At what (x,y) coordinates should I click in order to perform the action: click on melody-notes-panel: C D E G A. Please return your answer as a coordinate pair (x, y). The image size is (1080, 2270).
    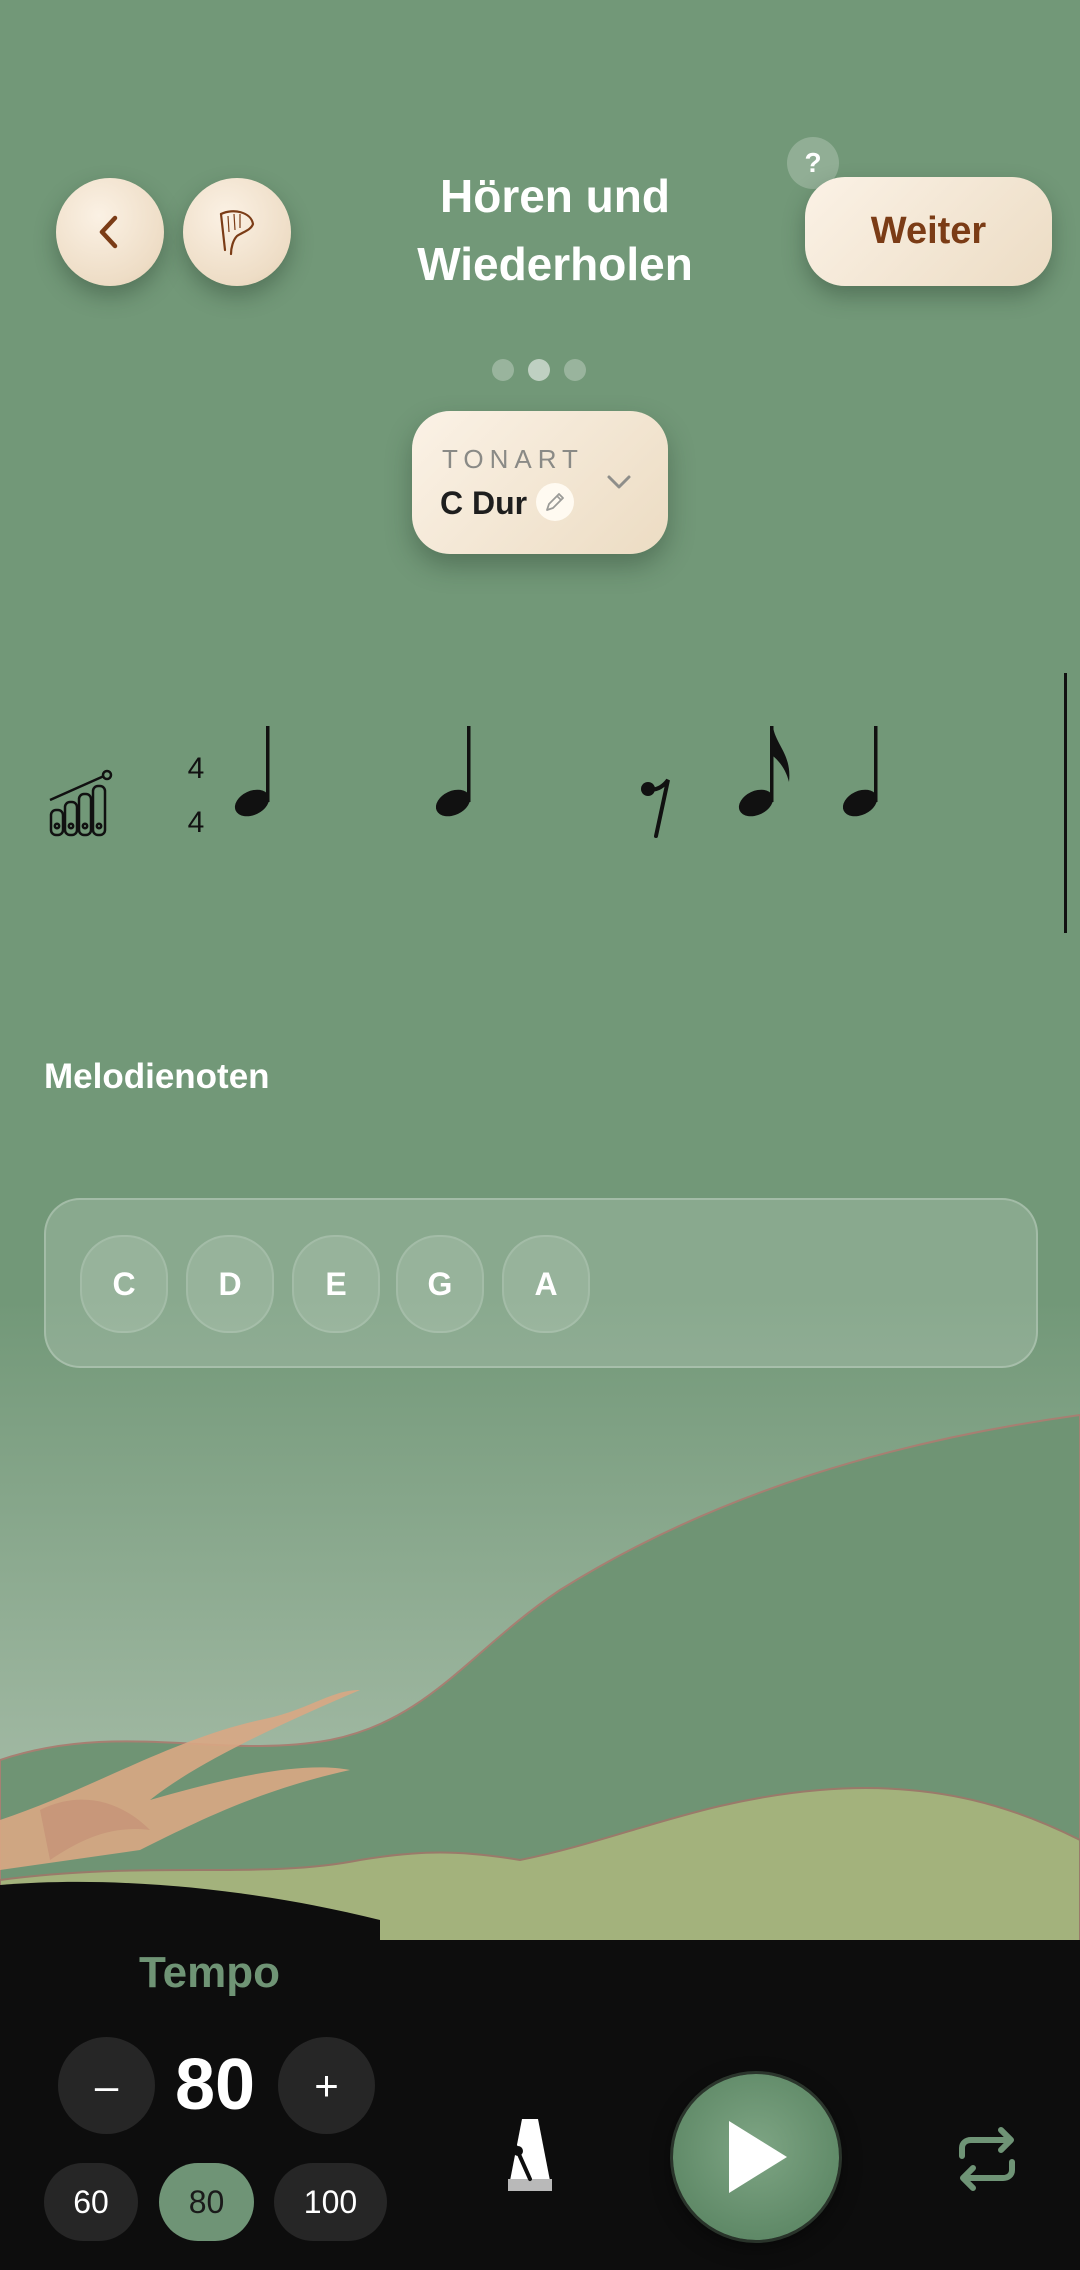
    Looking at the image, I should click on (541, 1283).